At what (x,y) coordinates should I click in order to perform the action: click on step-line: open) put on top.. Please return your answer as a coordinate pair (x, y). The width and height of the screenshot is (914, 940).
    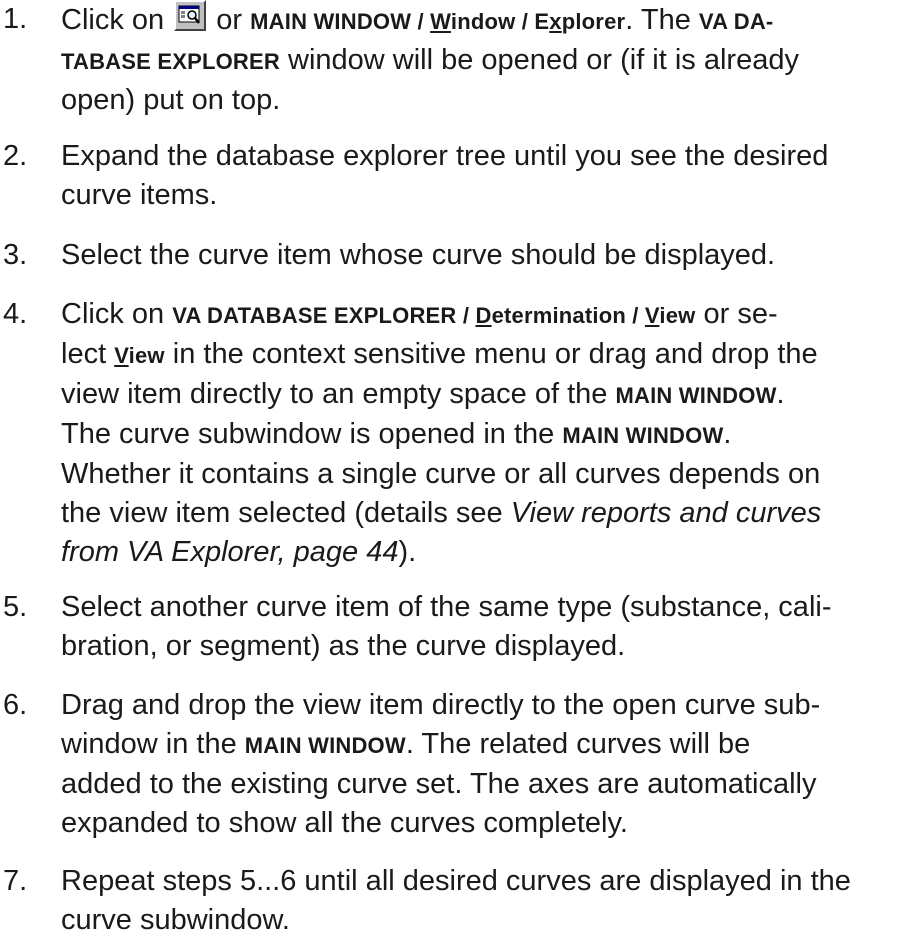
    Looking at the image, I should click on (171, 100).